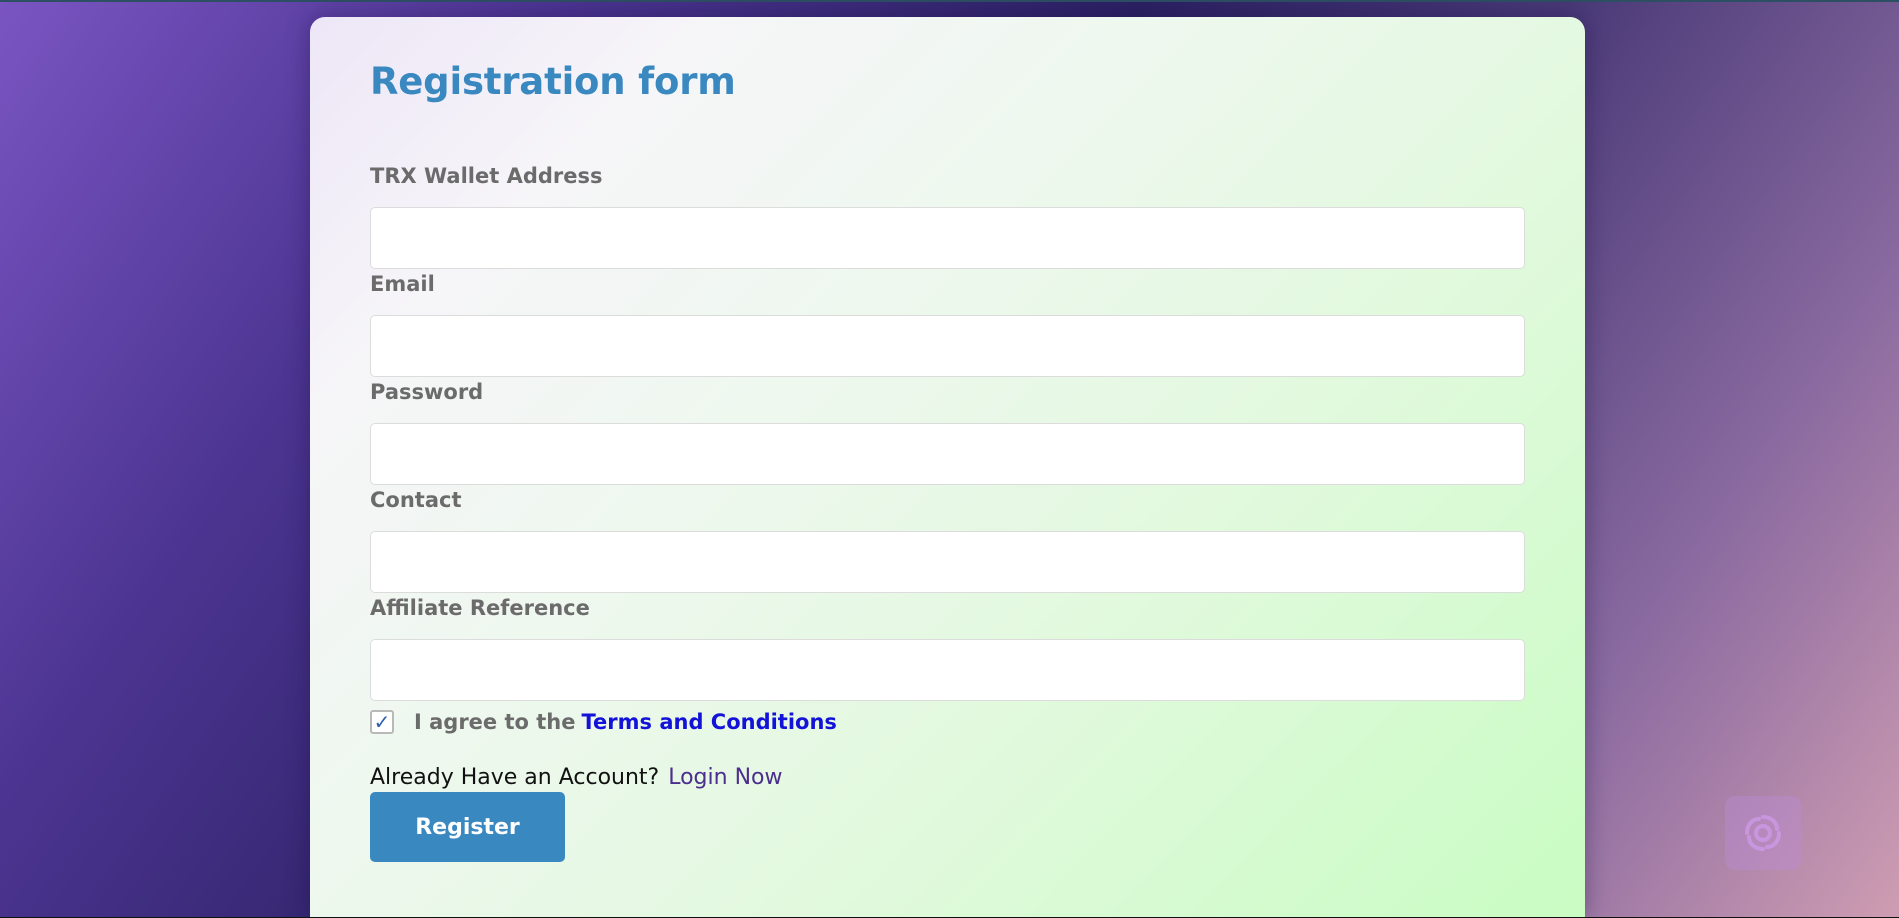 This screenshot has height=918, width=1899. I want to click on top-border, so click(949, 1).